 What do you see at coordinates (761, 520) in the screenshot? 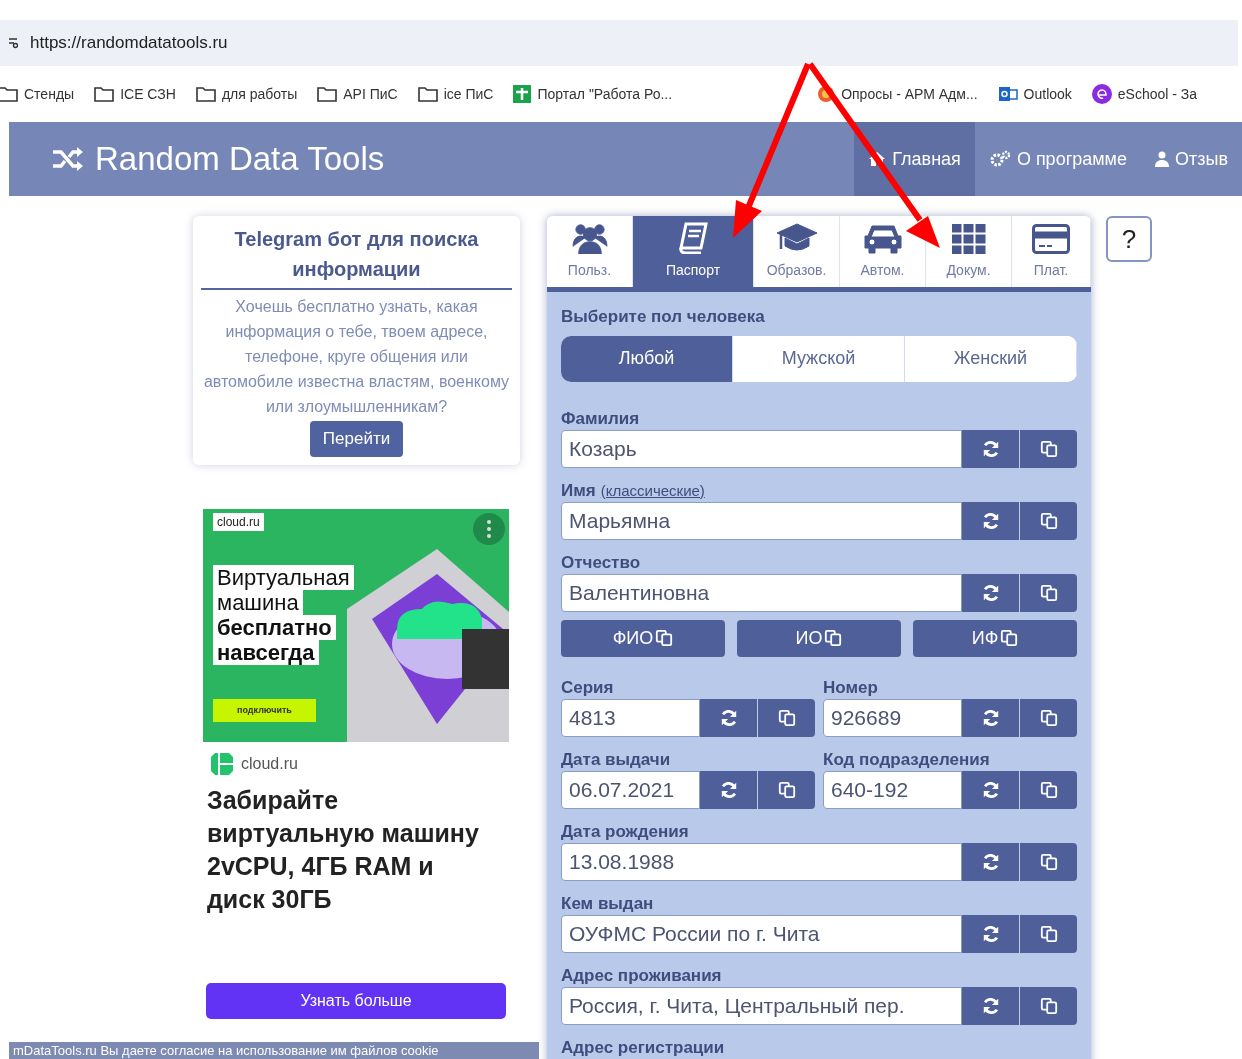
I see `text-field: Марьямна` at bounding box center [761, 520].